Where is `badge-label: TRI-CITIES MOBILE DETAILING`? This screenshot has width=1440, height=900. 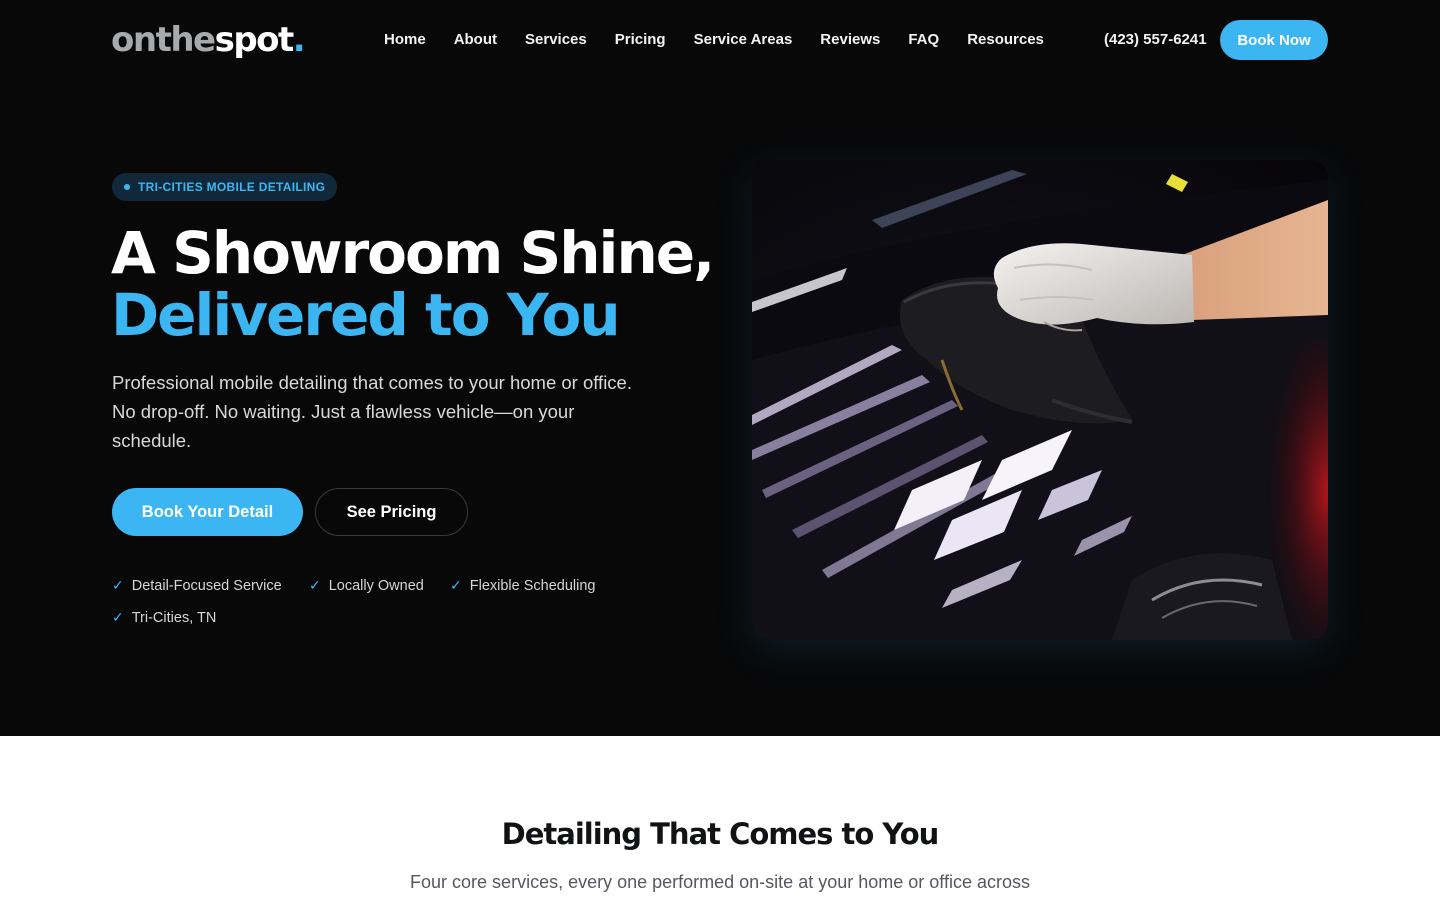
badge-label: TRI-CITIES MOBILE DETAILING is located at coordinates (232, 187).